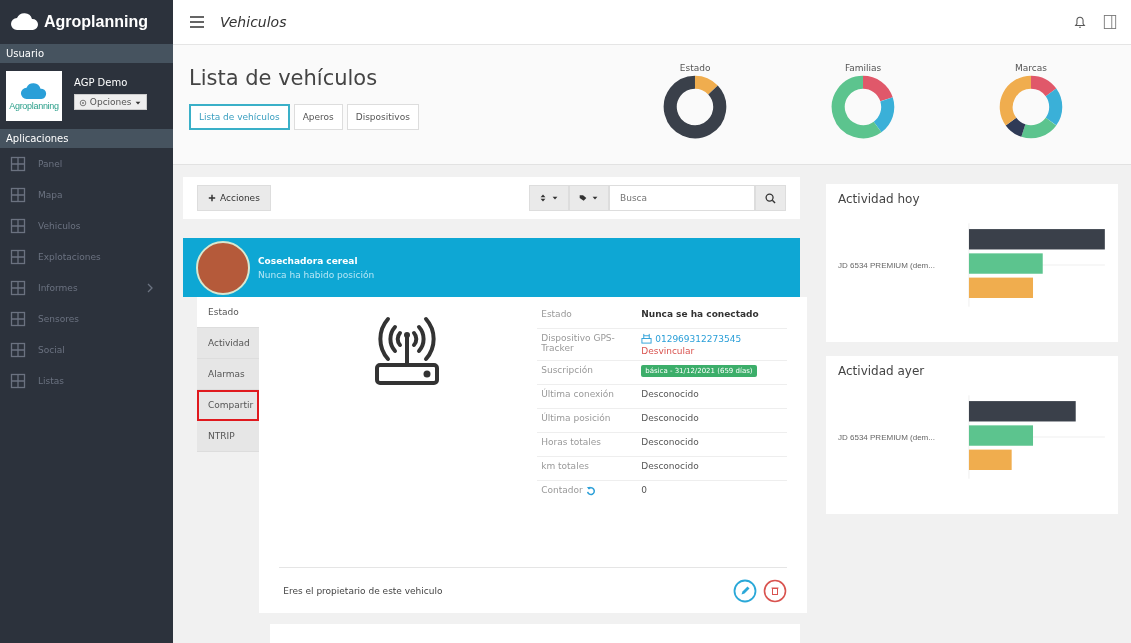  I want to click on nav-item: Listas, so click(86, 380).